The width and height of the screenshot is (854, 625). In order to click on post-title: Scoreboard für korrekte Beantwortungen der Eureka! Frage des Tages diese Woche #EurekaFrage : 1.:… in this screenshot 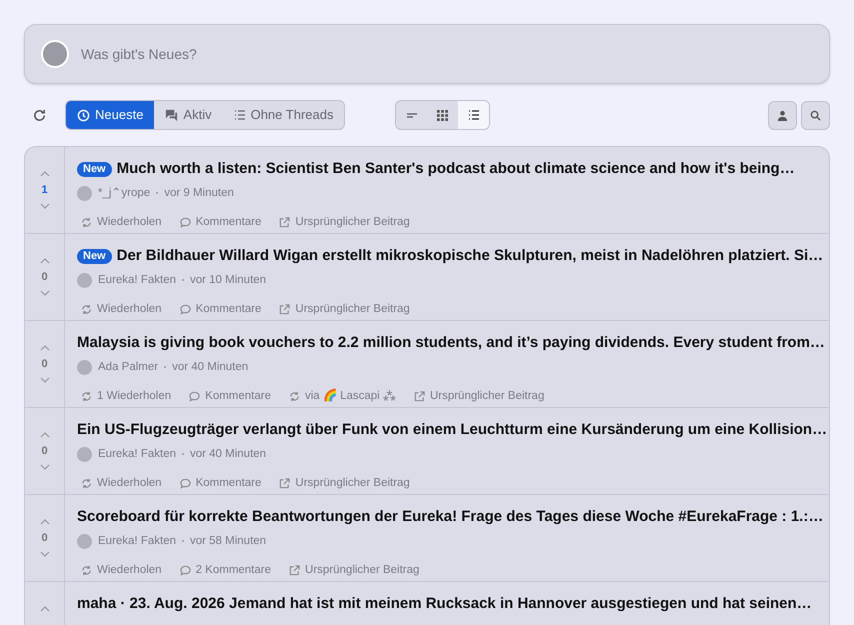, I will do `click(450, 517)`.